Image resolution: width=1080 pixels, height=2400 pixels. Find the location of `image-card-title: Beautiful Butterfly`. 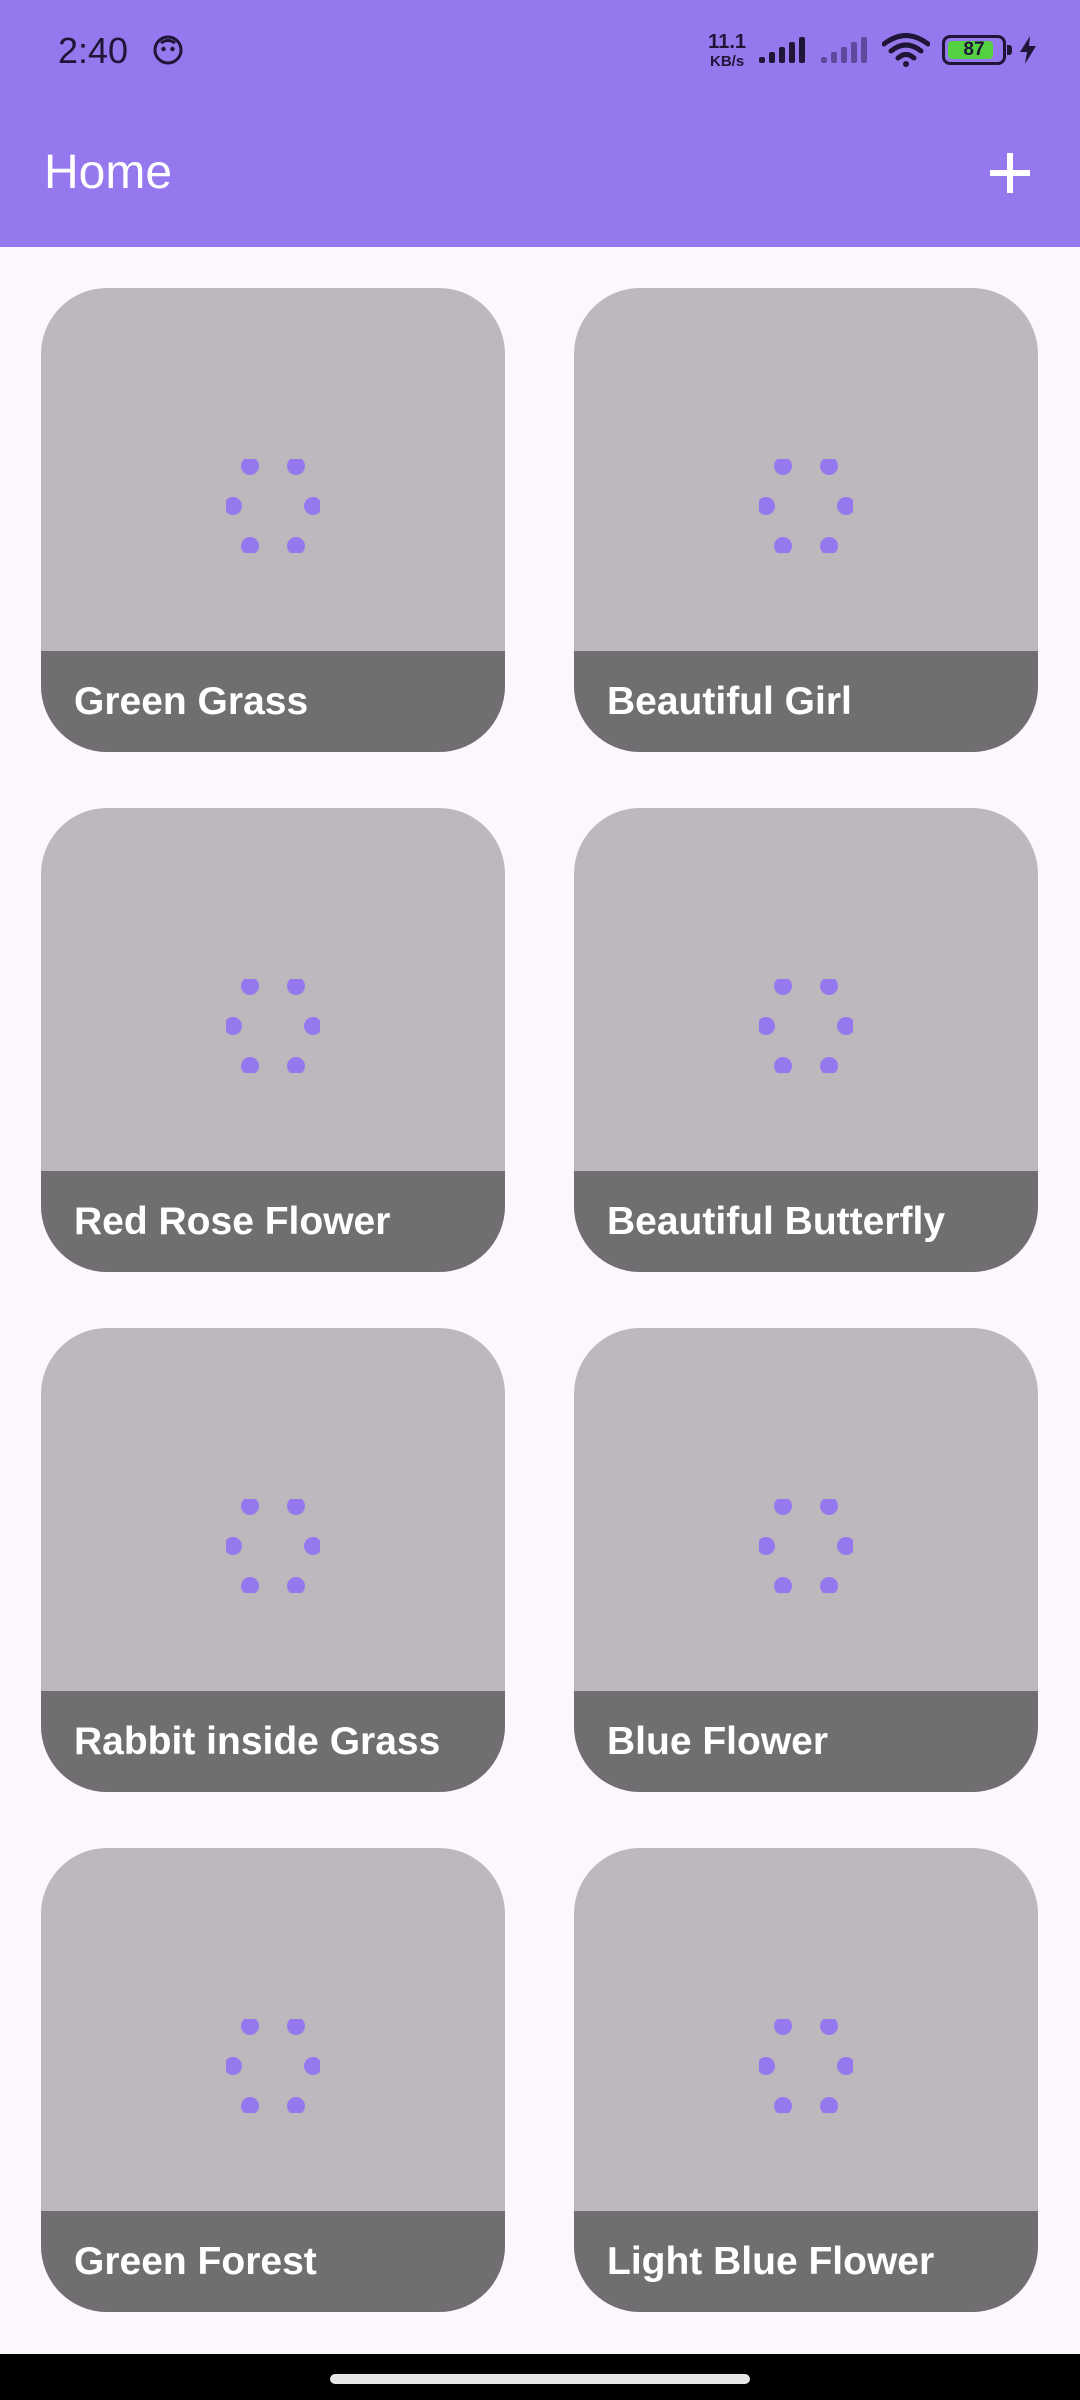

image-card-title: Beautiful Butterfly is located at coordinates (806, 1221).